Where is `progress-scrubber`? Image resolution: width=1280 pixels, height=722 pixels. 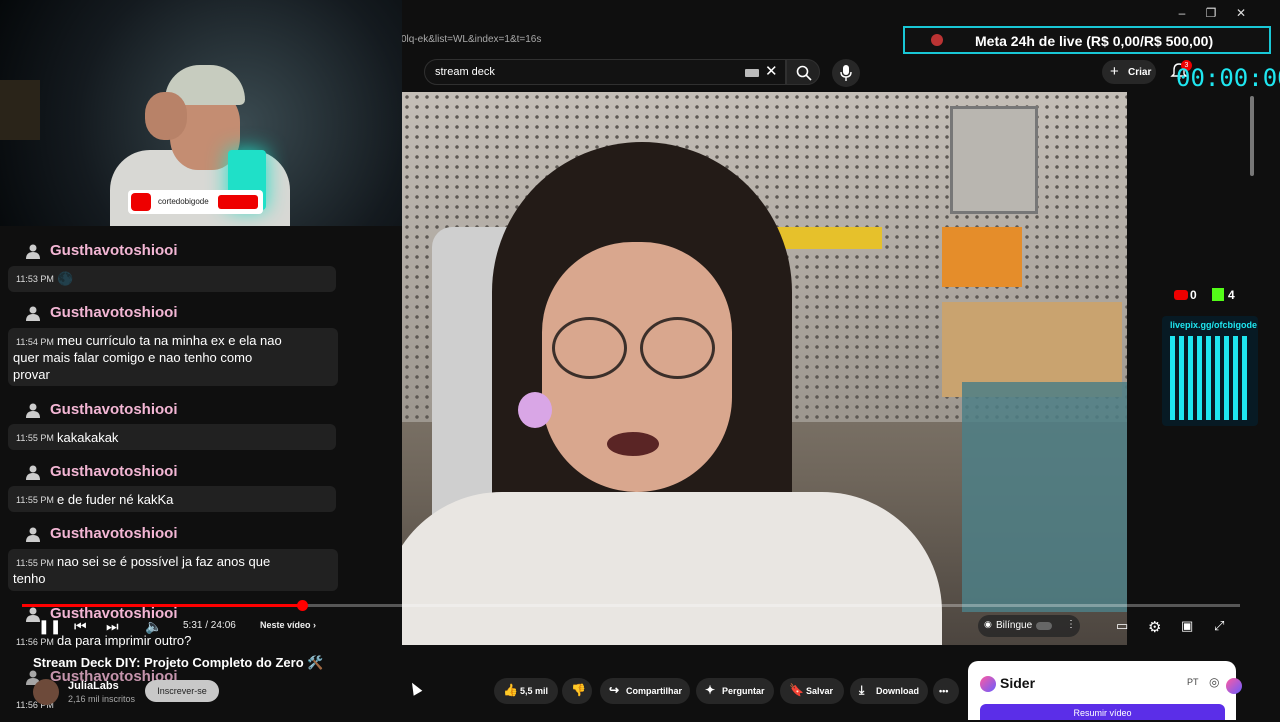
progress-scrubber is located at coordinates (303, 605).